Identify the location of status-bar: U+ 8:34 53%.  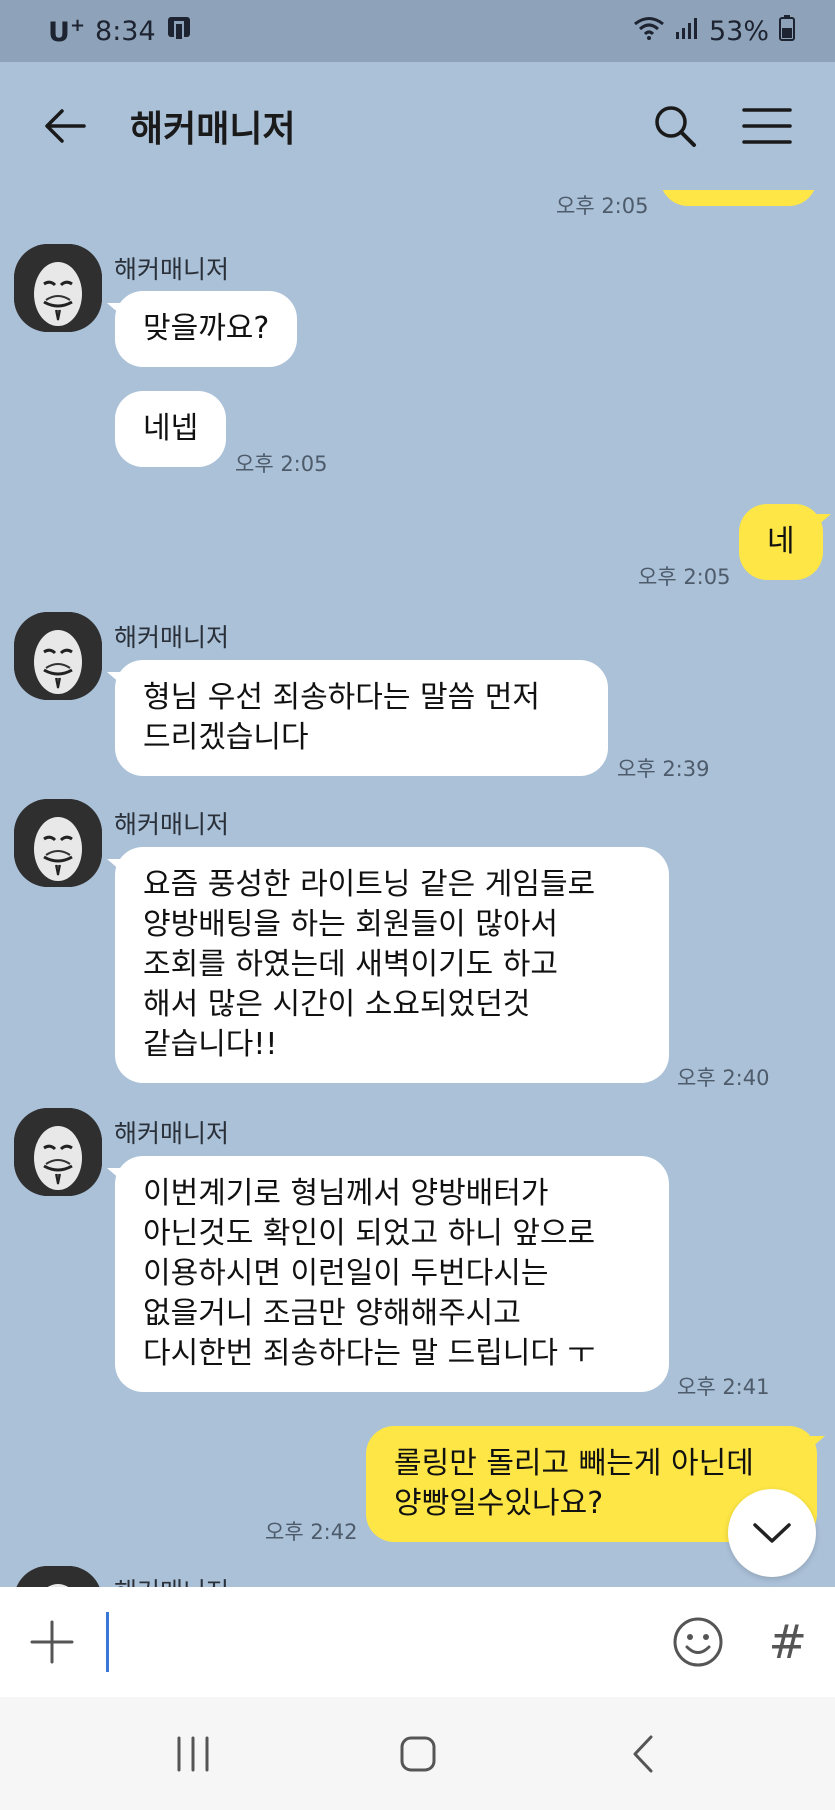
(417, 31).